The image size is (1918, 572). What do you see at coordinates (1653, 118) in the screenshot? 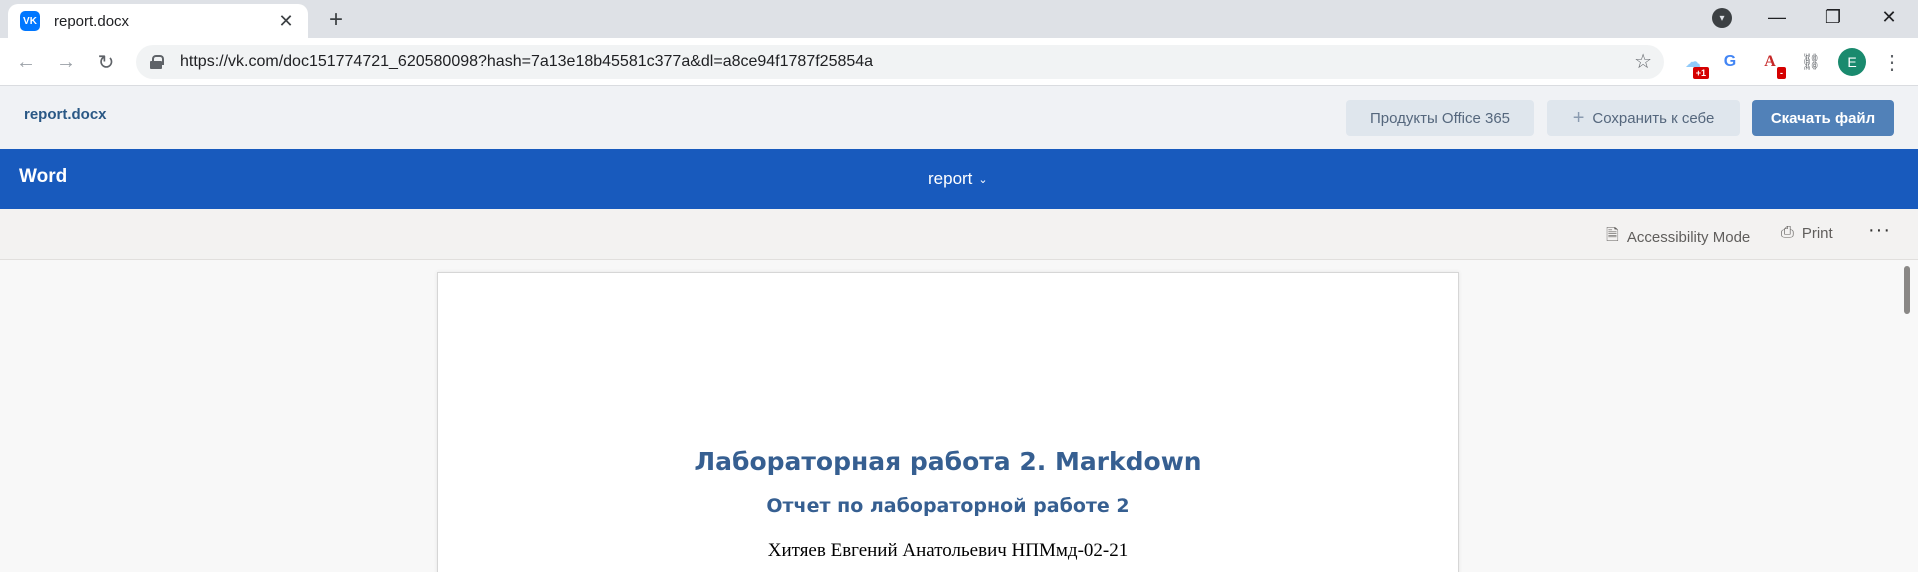
I see `save-button-label: Сохранить к себе` at bounding box center [1653, 118].